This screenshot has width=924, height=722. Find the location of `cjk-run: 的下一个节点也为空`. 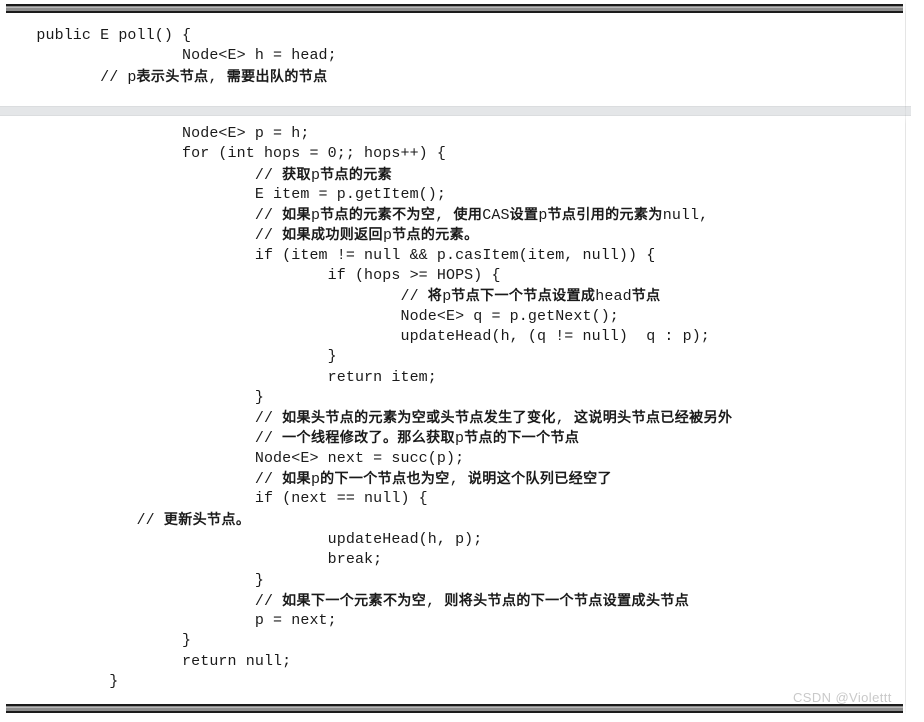

cjk-run: 的下一个节点也为空 is located at coordinates (385, 479).